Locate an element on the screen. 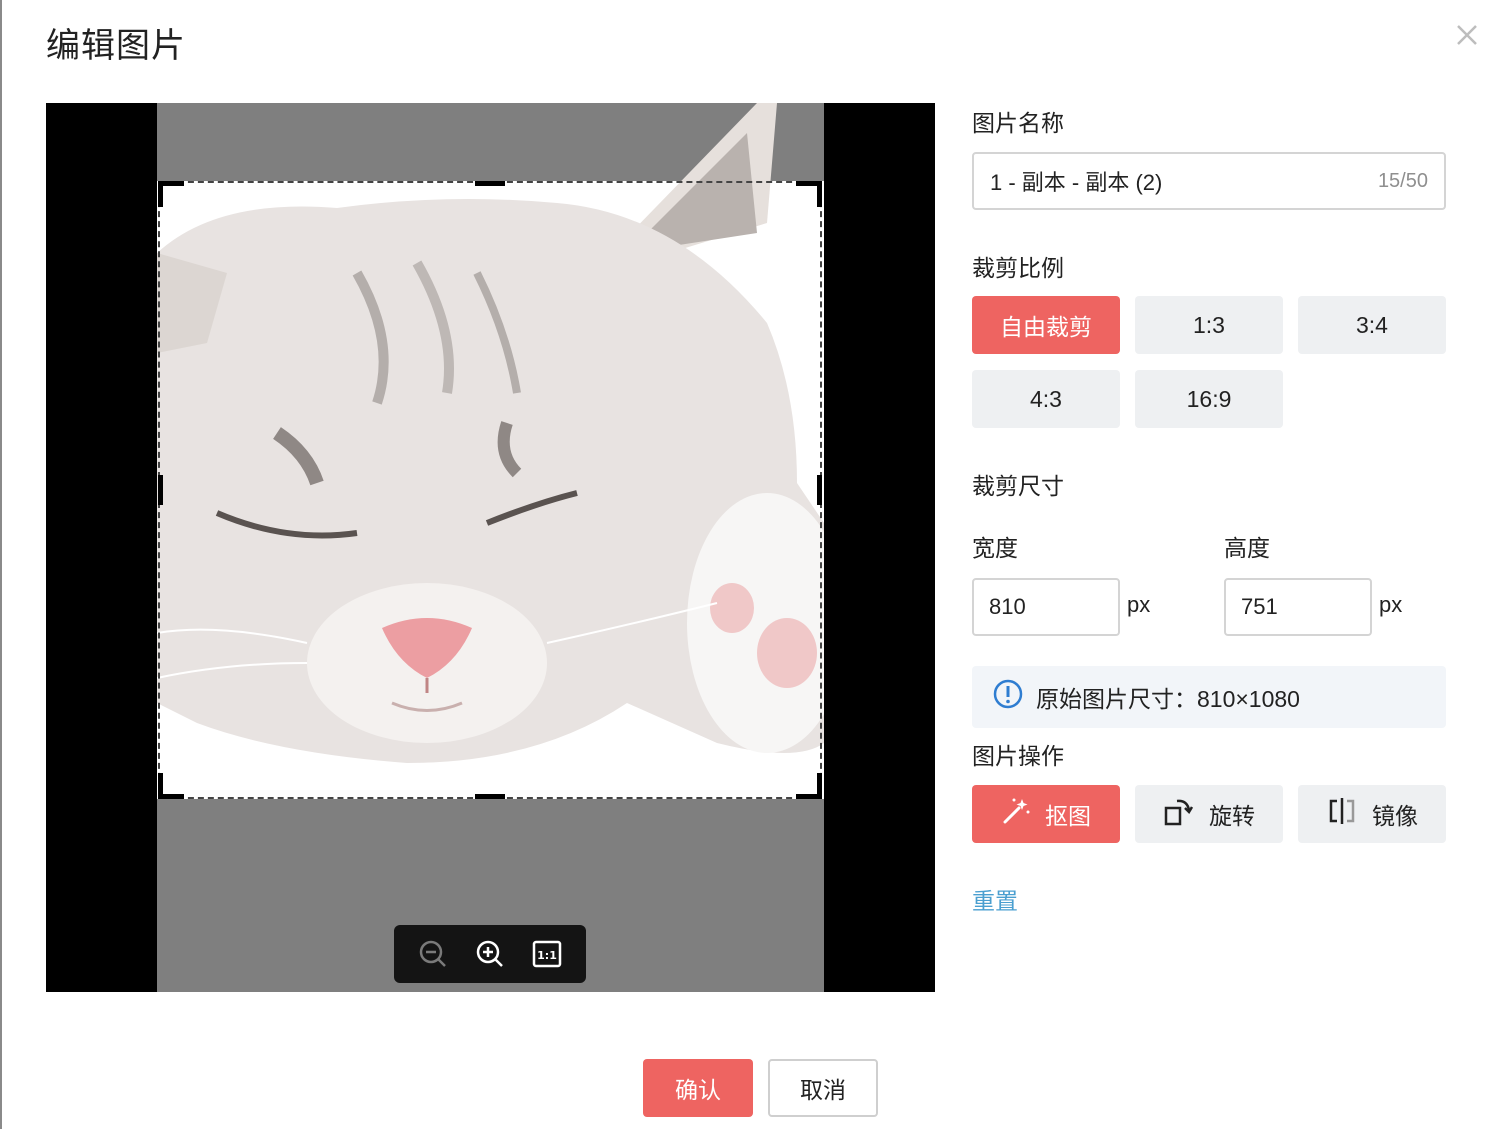 The width and height of the screenshot is (1492, 1129). mirror-icon is located at coordinates (1342, 814).